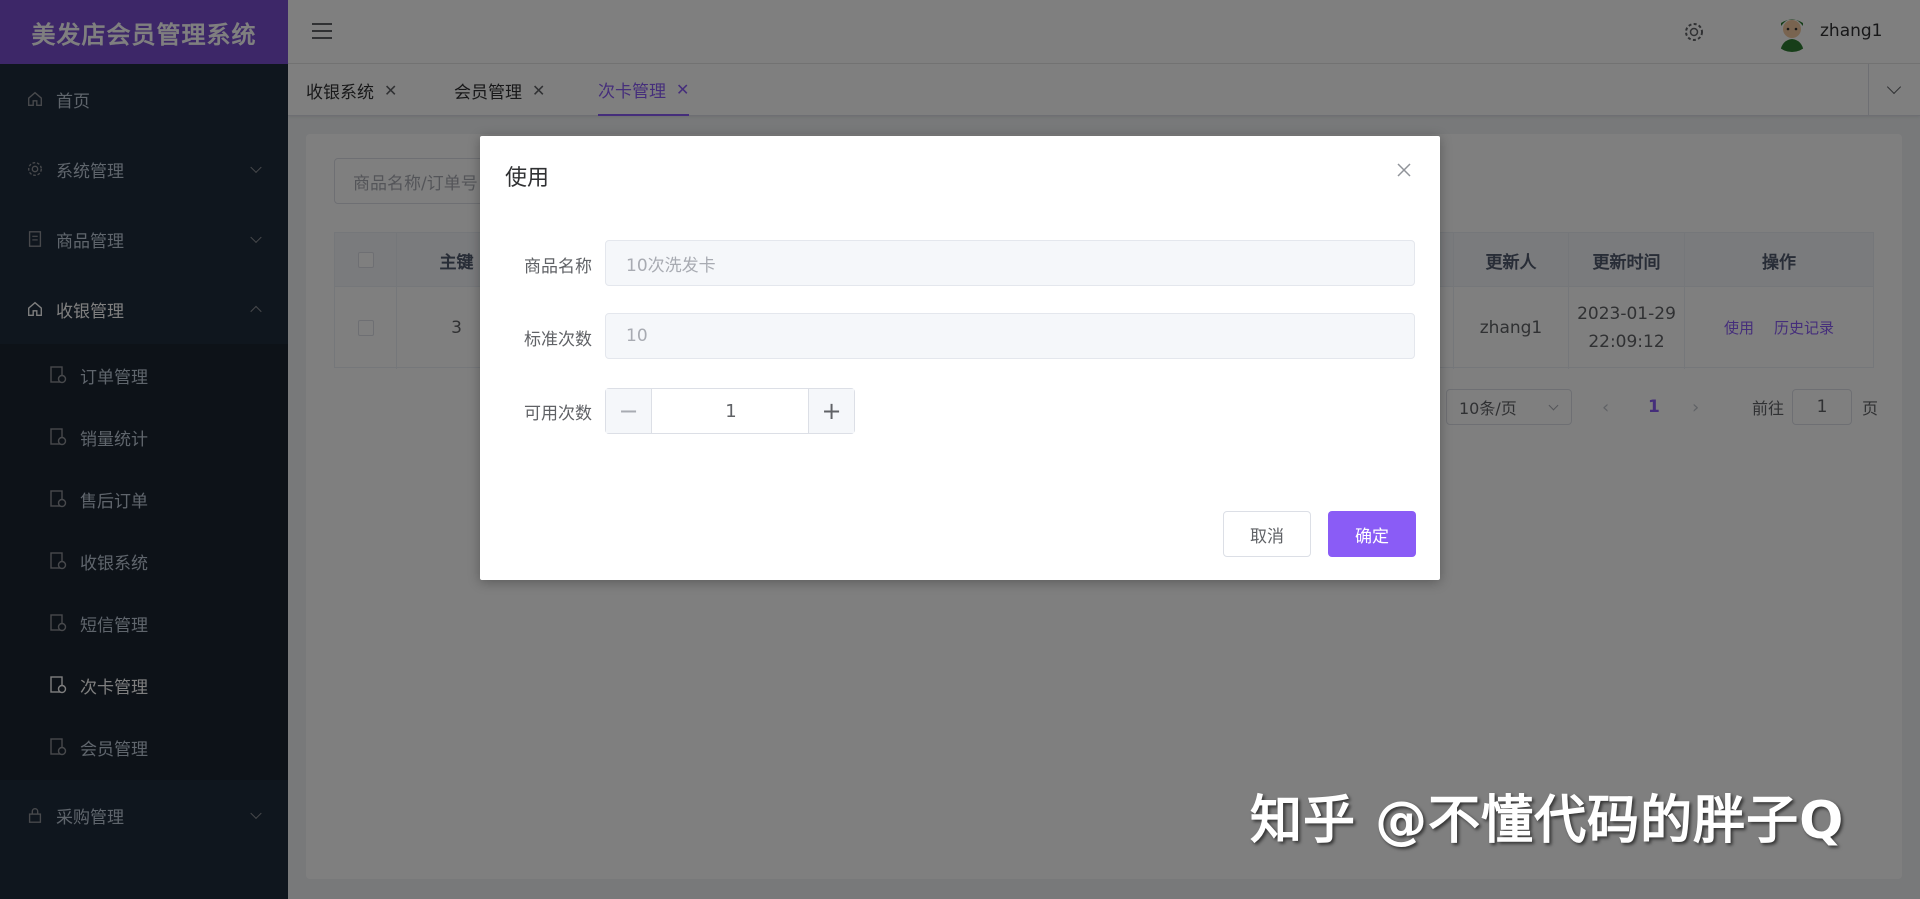 Image resolution: width=1920 pixels, height=899 pixels. Describe the element at coordinates (558, 267) in the screenshot. I see `product-name-label: 商品名称` at that location.